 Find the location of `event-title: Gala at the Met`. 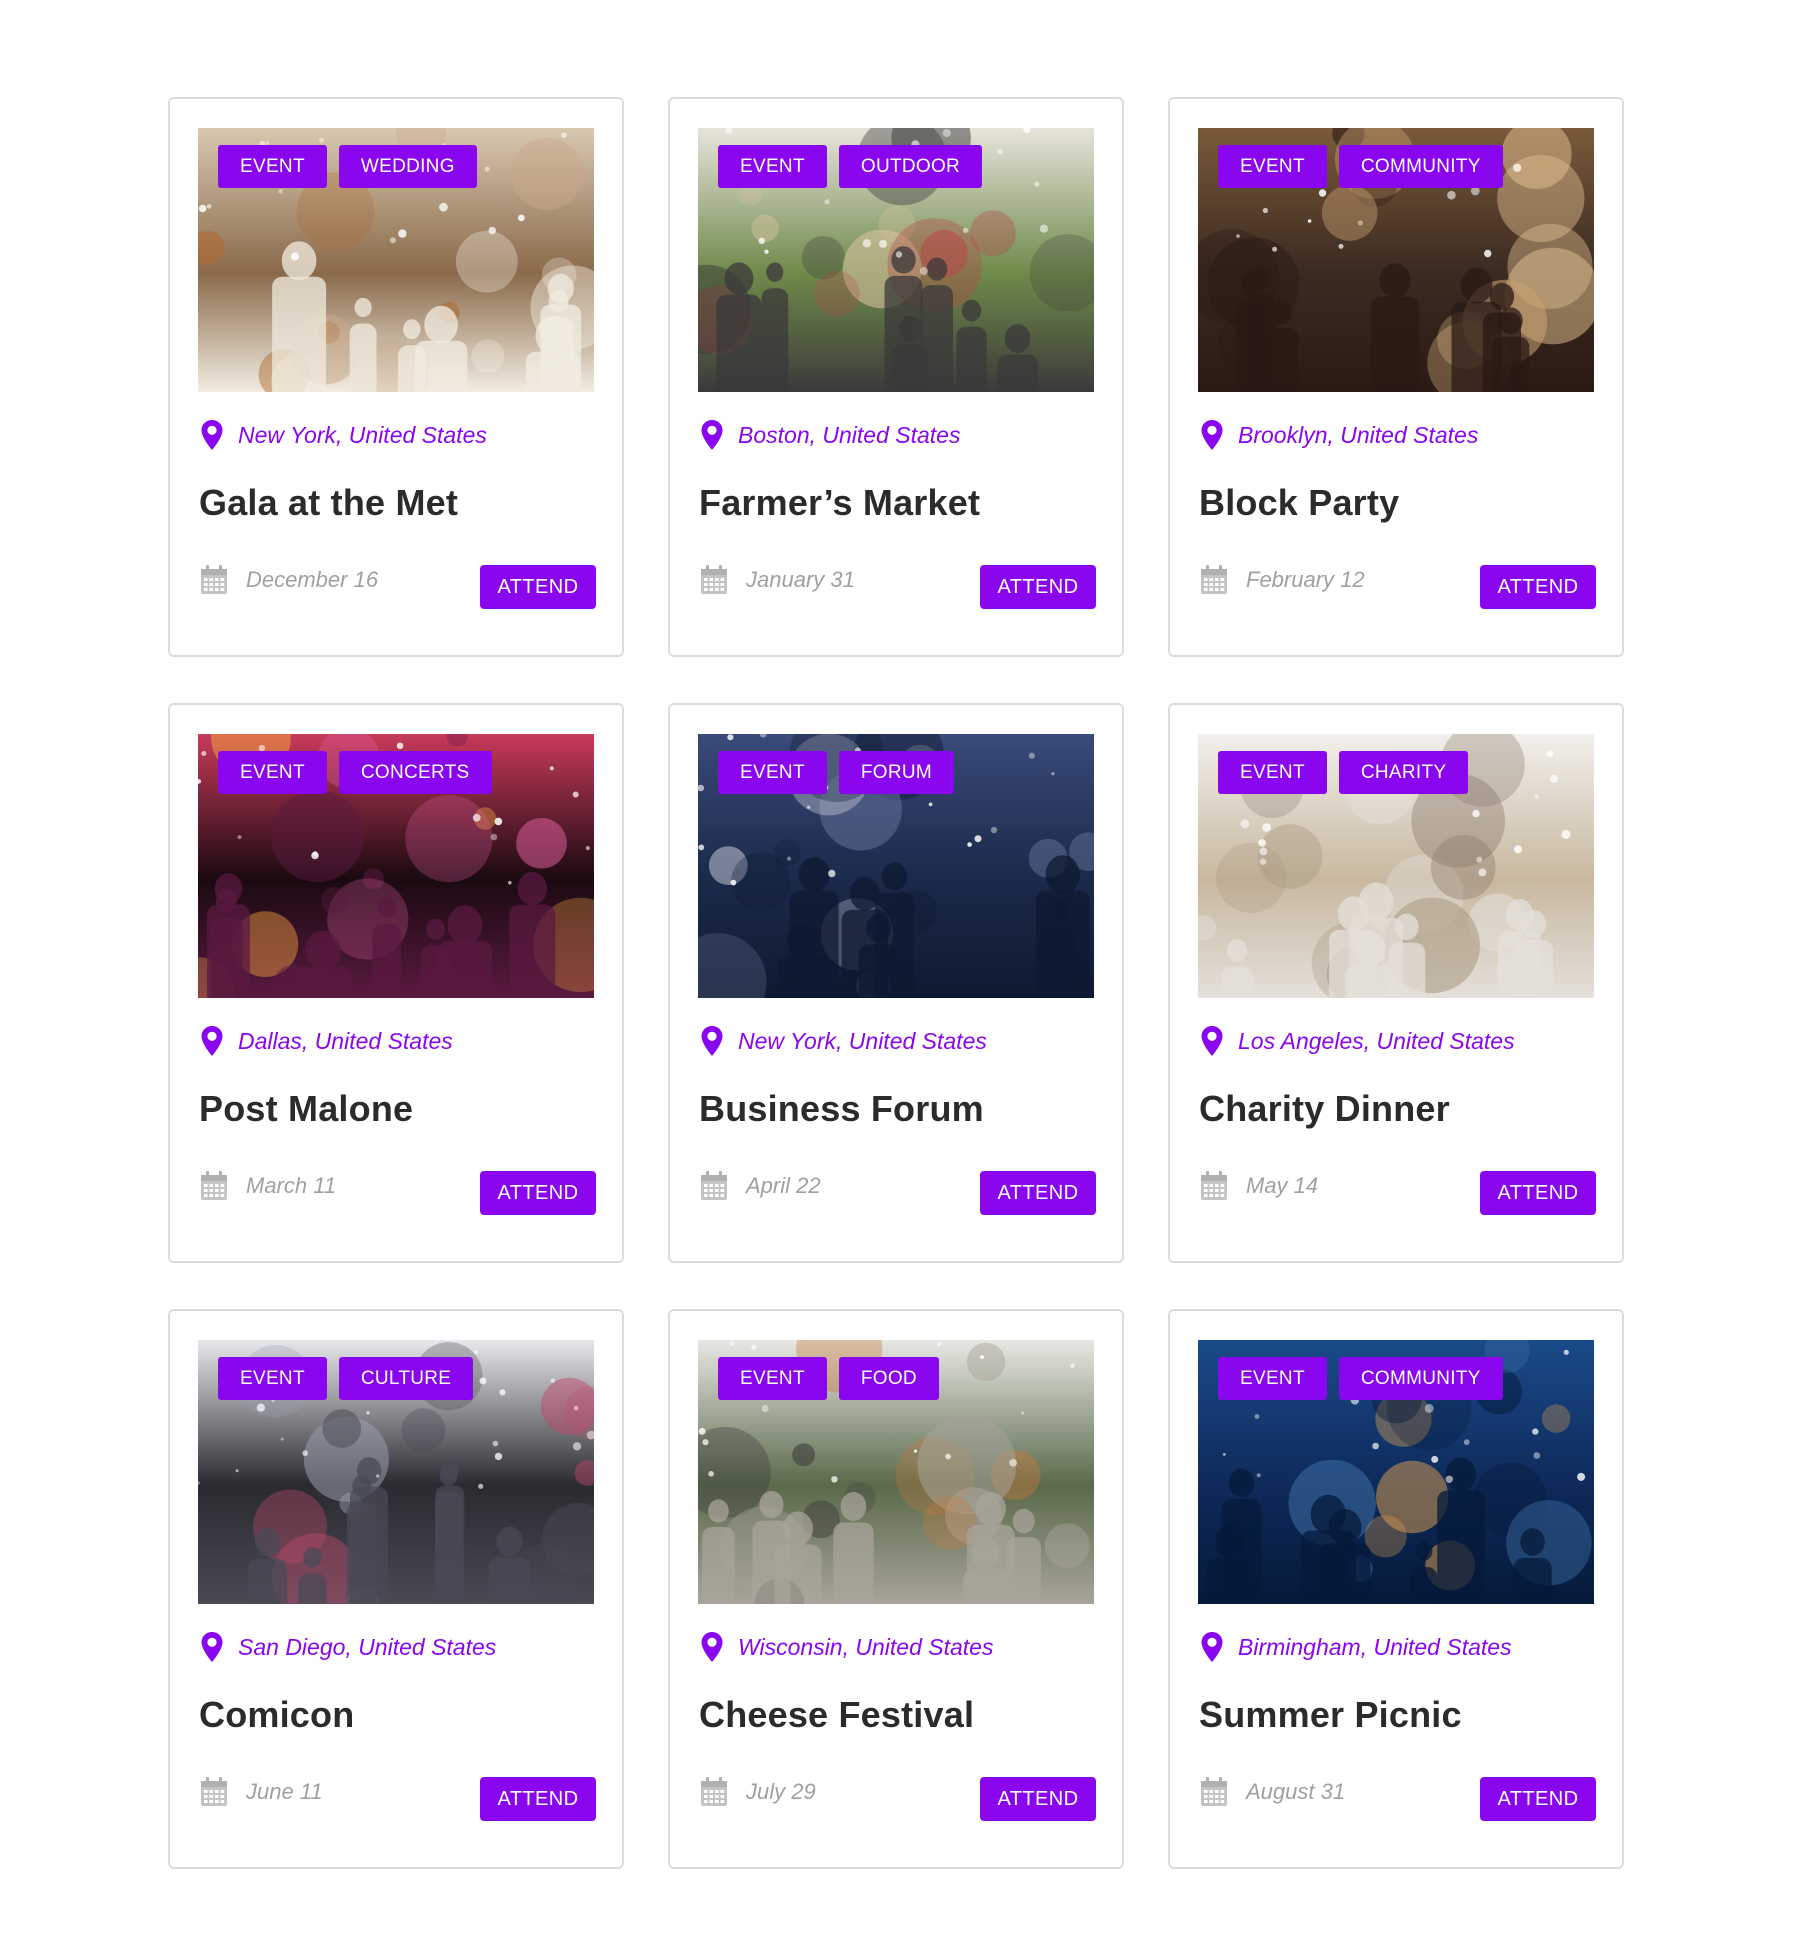

event-title: Gala at the Met is located at coordinates (328, 503).